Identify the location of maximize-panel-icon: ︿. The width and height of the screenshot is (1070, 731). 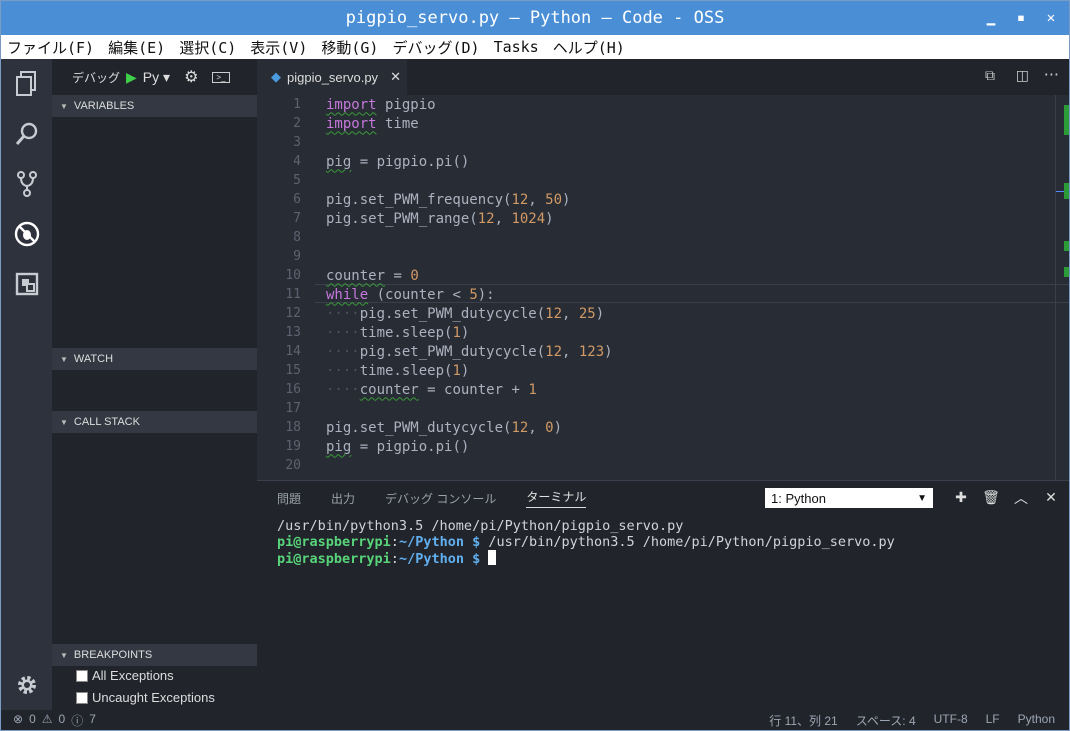
(1021, 498).